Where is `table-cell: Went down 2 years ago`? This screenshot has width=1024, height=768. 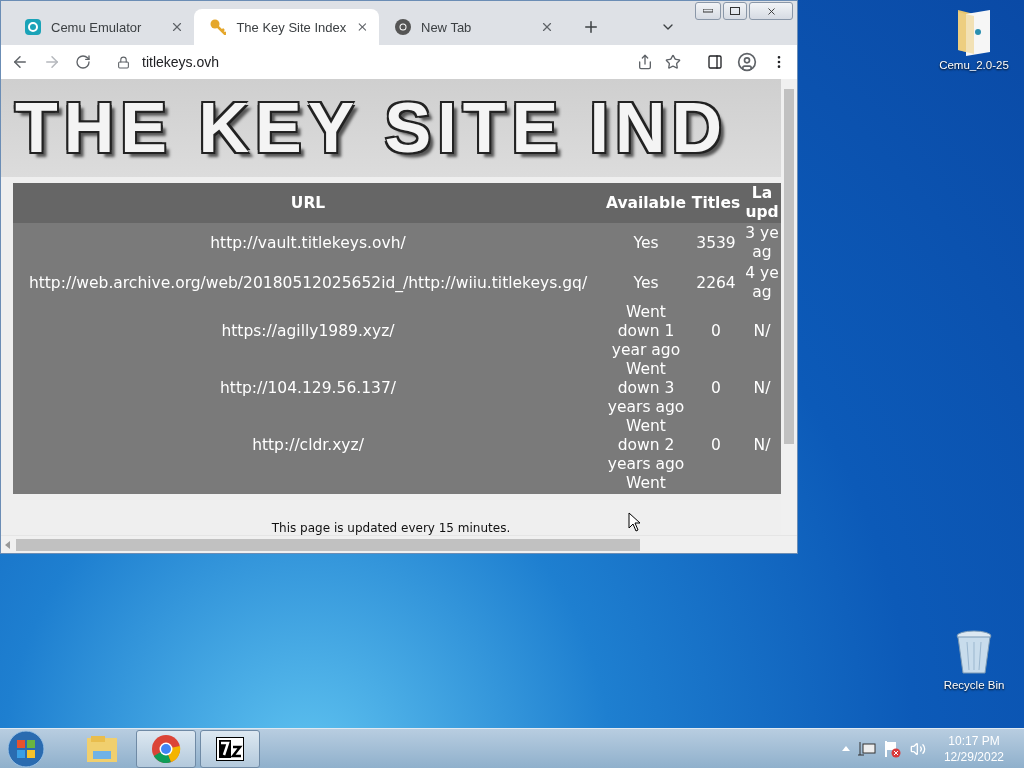
table-cell: Went down 2 years ago is located at coordinates (646, 445).